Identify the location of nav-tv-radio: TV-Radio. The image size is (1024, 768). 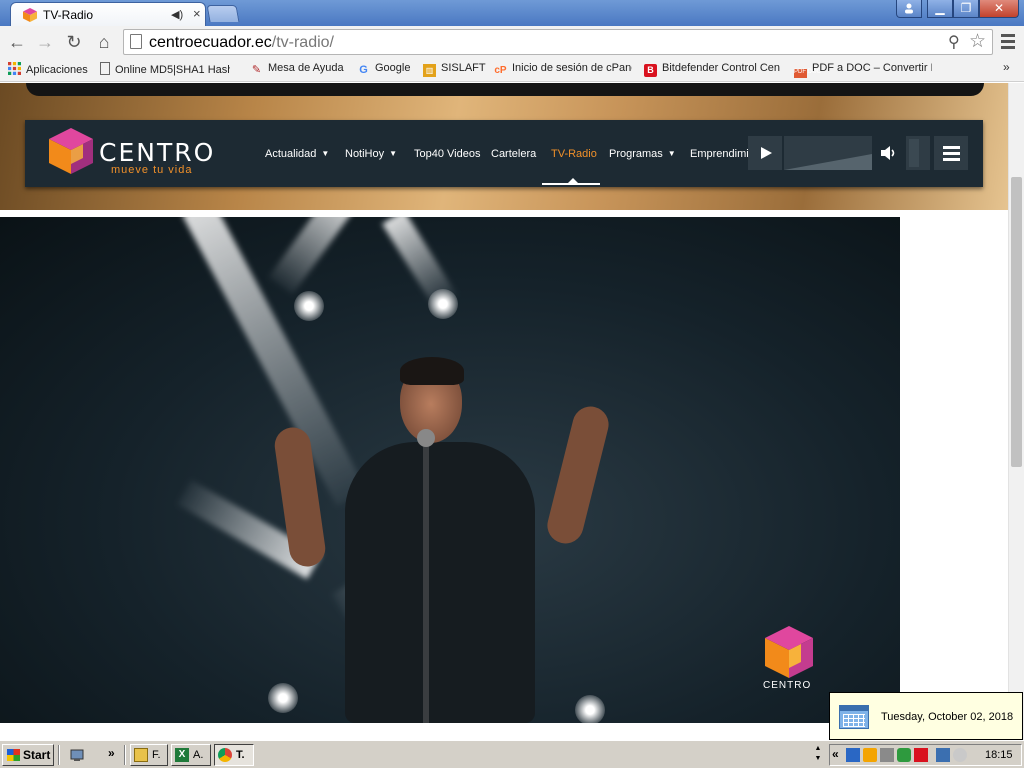
(574, 154).